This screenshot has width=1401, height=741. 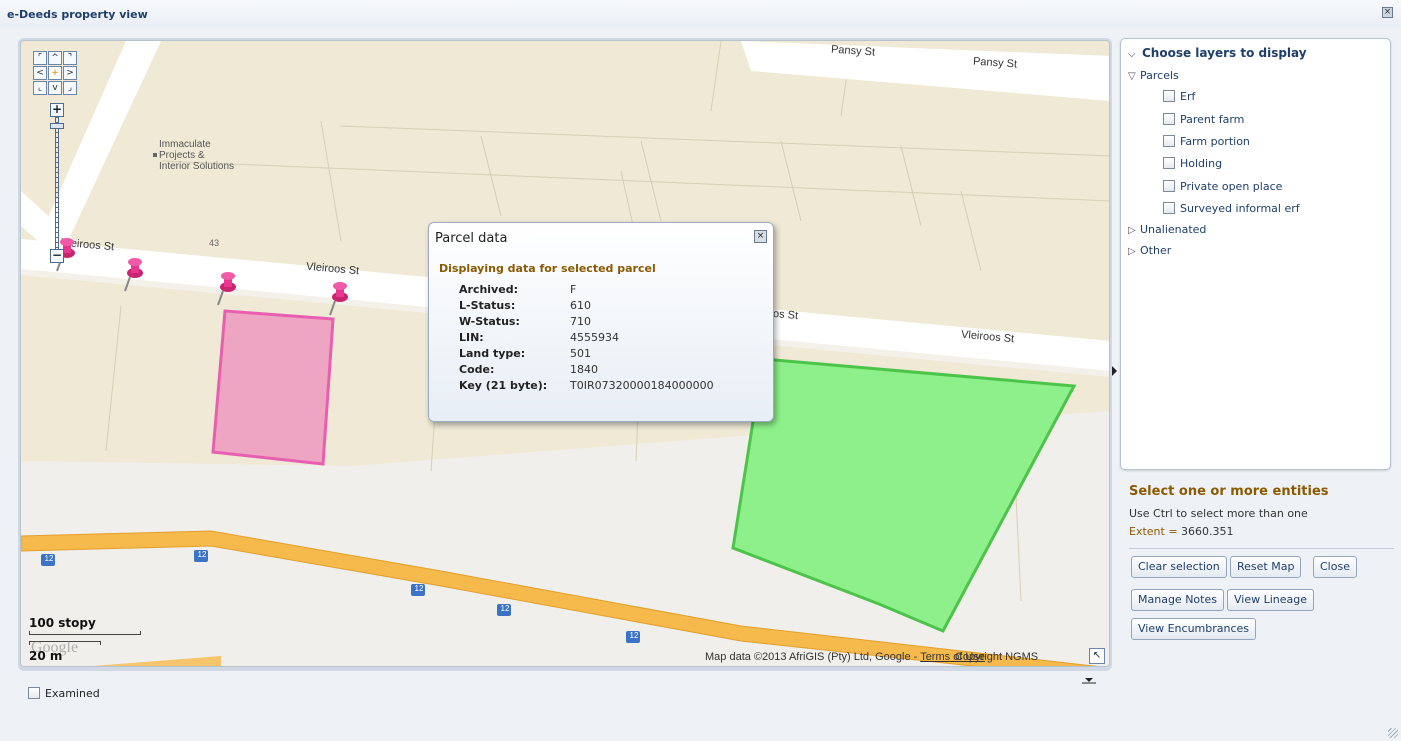 I want to click on tree-node-unalienated: ▷ Unalienated, so click(x=1167, y=229).